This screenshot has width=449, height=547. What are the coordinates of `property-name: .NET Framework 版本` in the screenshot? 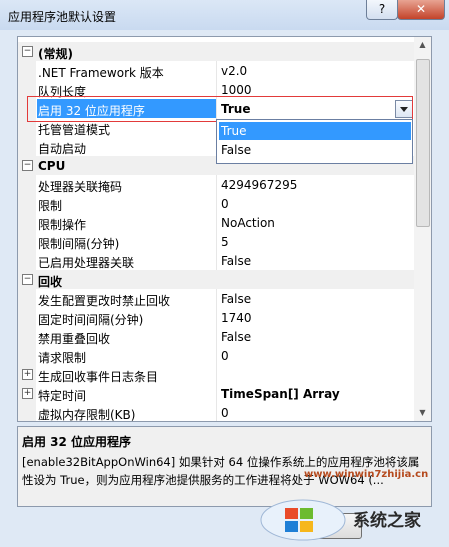 It's located at (101, 73).